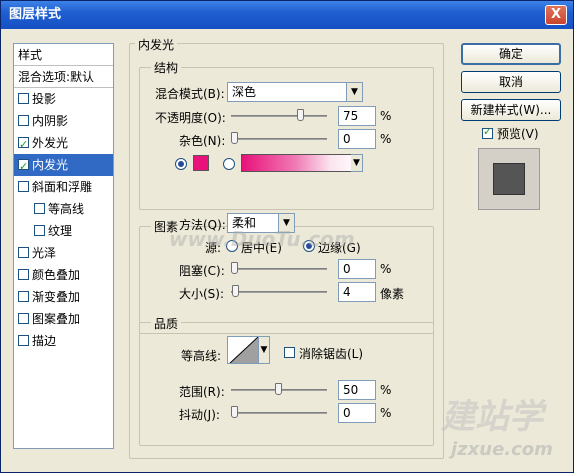 The width and height of the screenshot is (574, 473). Describe the element at coordinates (202, 141) in the screenshot. I see `noise-label: 杂色(N):` at that location.